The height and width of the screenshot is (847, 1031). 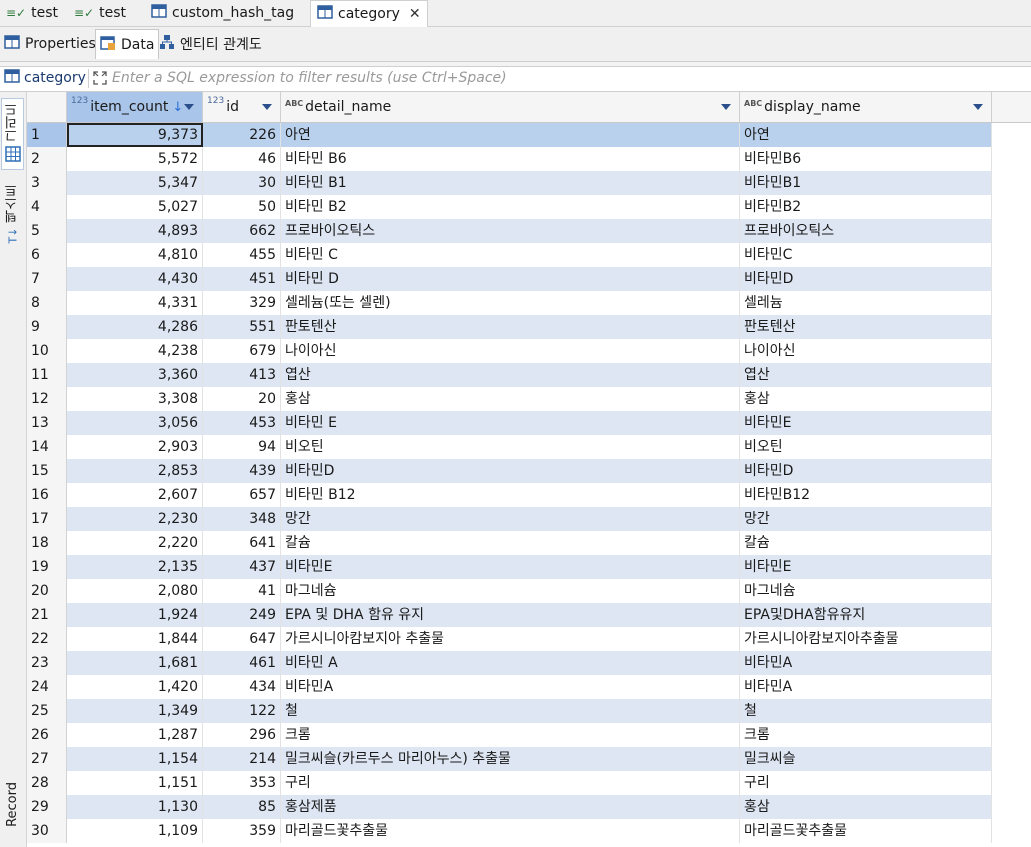 What do you see at coordinates (509, 807) in the screenshot?
I see `table-row: 29 1,130 85 홍삼제품 홍삼` at bounding box center [509, 807].